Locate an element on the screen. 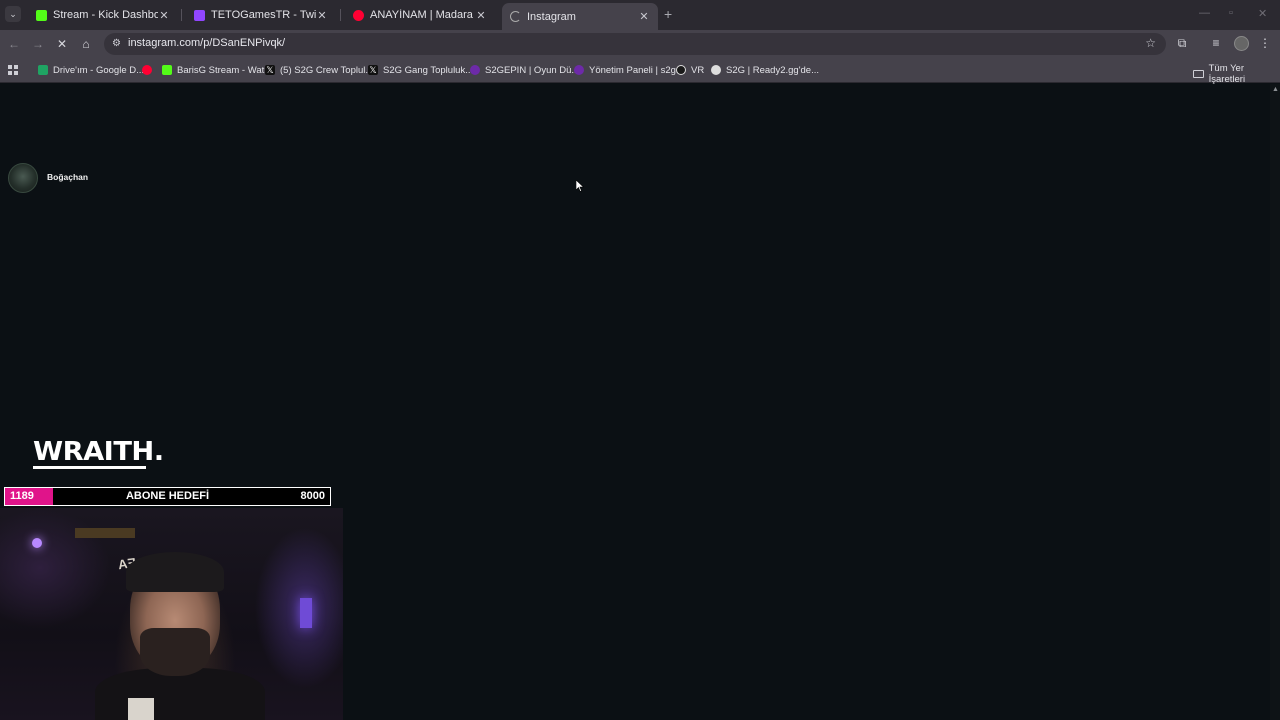 This screenshot has height=720, width=1280. all-bookmarks-folder: Tüm Yer İşaretleri is located at coordinates (1236, 74).